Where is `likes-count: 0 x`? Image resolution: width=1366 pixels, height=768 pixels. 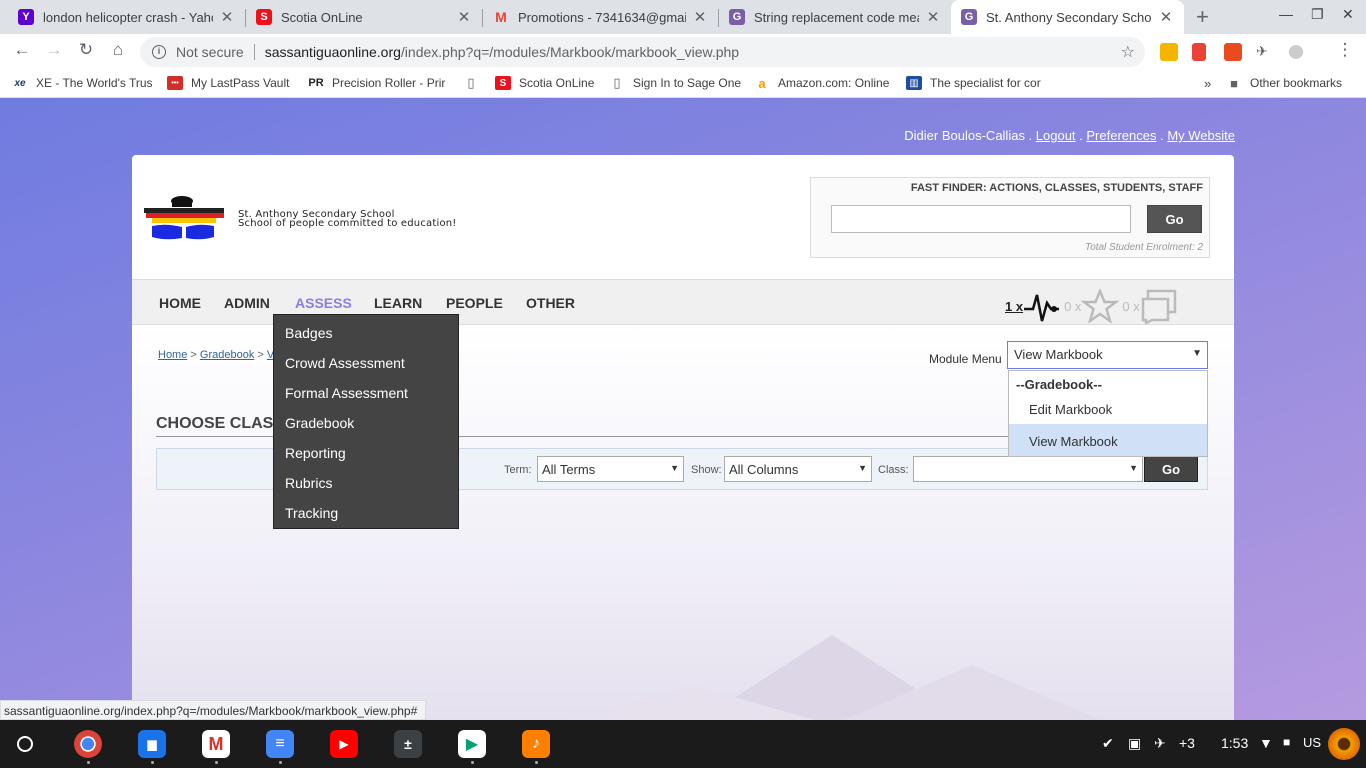
likes-count: 0 x is located at coordinates (1073, 306).